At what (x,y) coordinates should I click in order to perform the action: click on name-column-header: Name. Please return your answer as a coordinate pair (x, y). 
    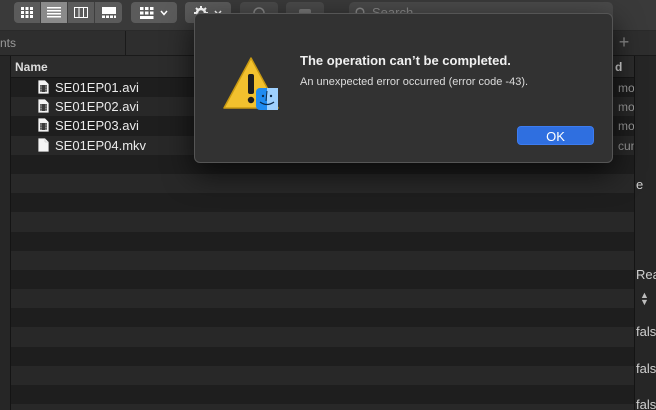
    Looking at the image, I should click on (31, 67).